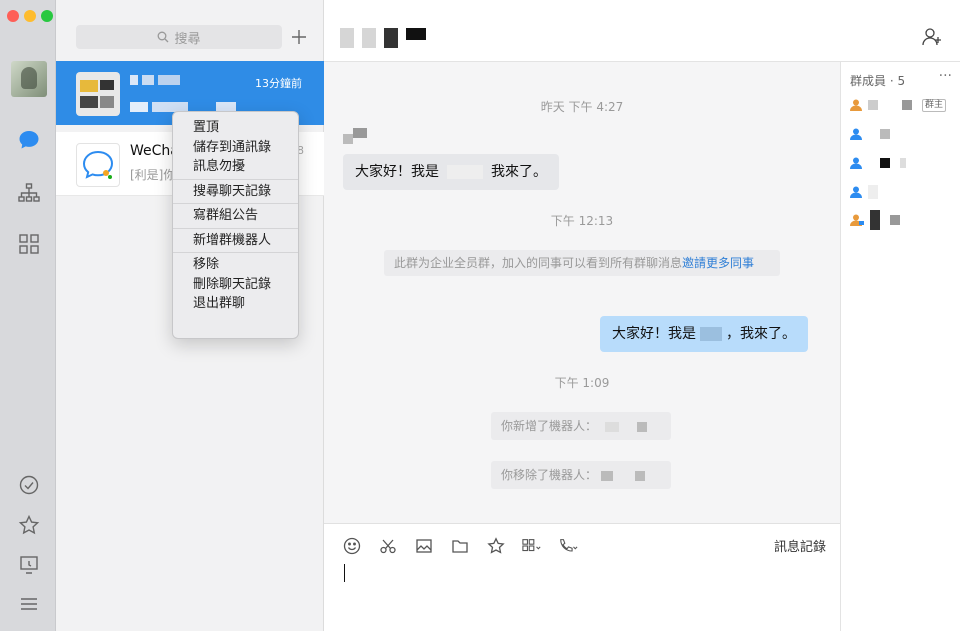  I want to click on menu-group-bot: 新增群機器人, so click(235, 241).